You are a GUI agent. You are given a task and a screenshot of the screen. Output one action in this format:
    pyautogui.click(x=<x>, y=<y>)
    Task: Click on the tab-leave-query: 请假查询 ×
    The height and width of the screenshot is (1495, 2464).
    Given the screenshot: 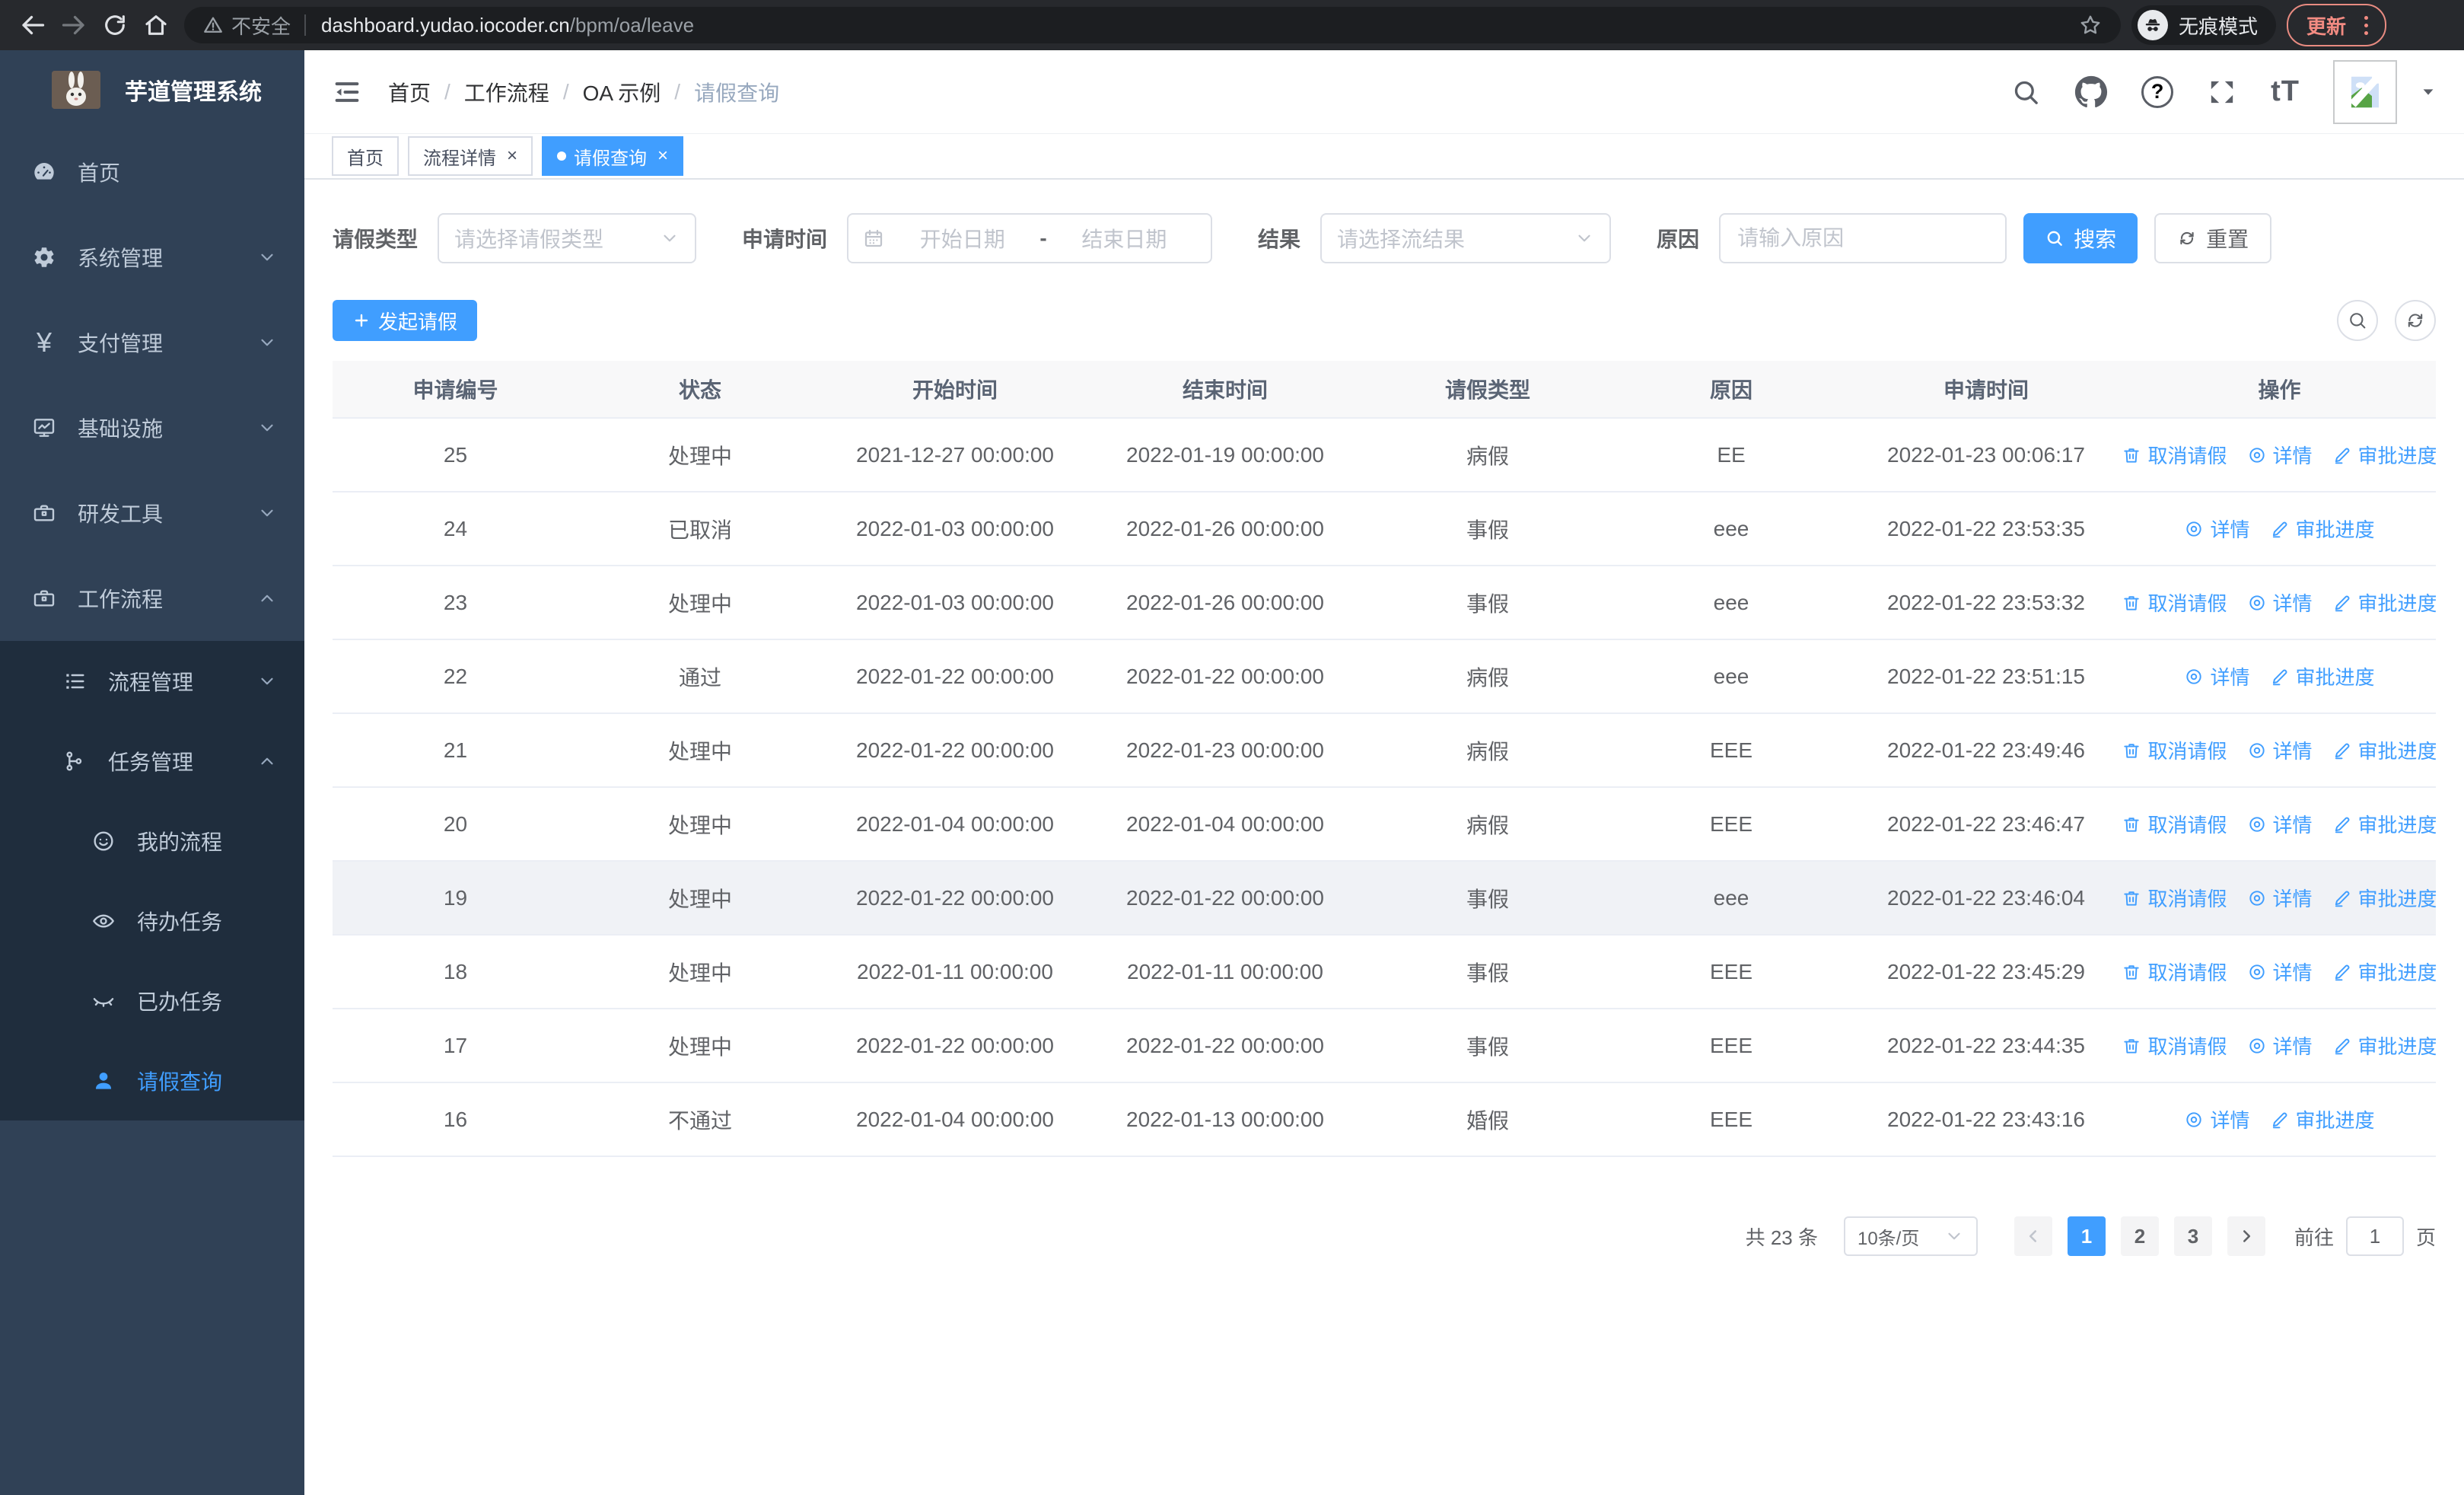 What is the action you would take?
    pyautogui.click(x=613, y=156)
    